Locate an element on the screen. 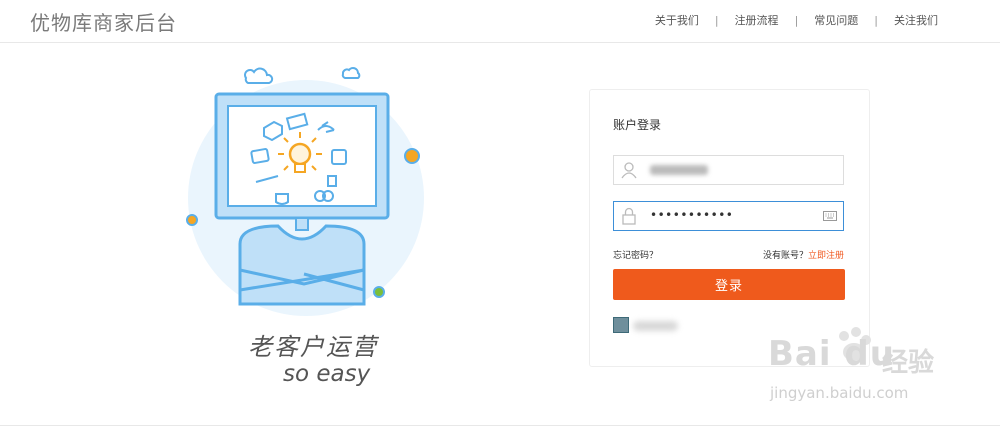 This screenshot has height=429, width=1000. site-title: 优物库商家后台 is located at coordinates (103, 23).